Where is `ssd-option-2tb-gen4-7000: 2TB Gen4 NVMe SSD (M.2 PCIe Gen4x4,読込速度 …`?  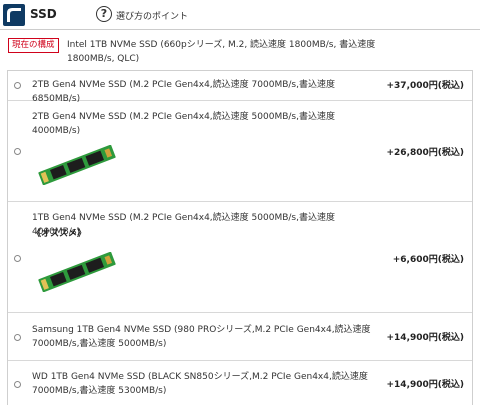 ssd-option-2tb-gen4-7000: 2TB Gen4 NVMe SSD (M.2 PCIe Gen4x4,読込速度 … is located at coordinates (240, 87).